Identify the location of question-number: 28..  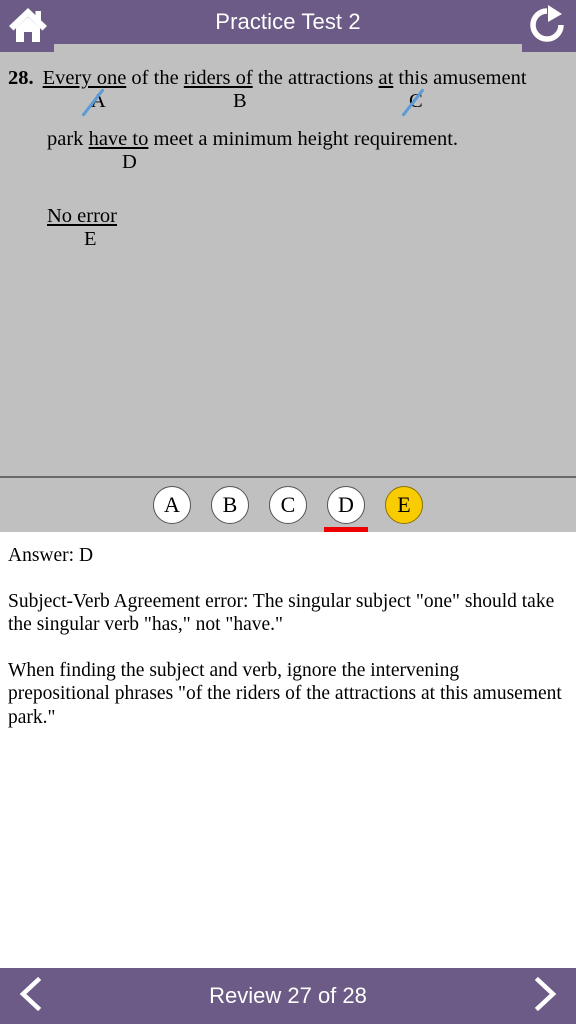
(21, 78).